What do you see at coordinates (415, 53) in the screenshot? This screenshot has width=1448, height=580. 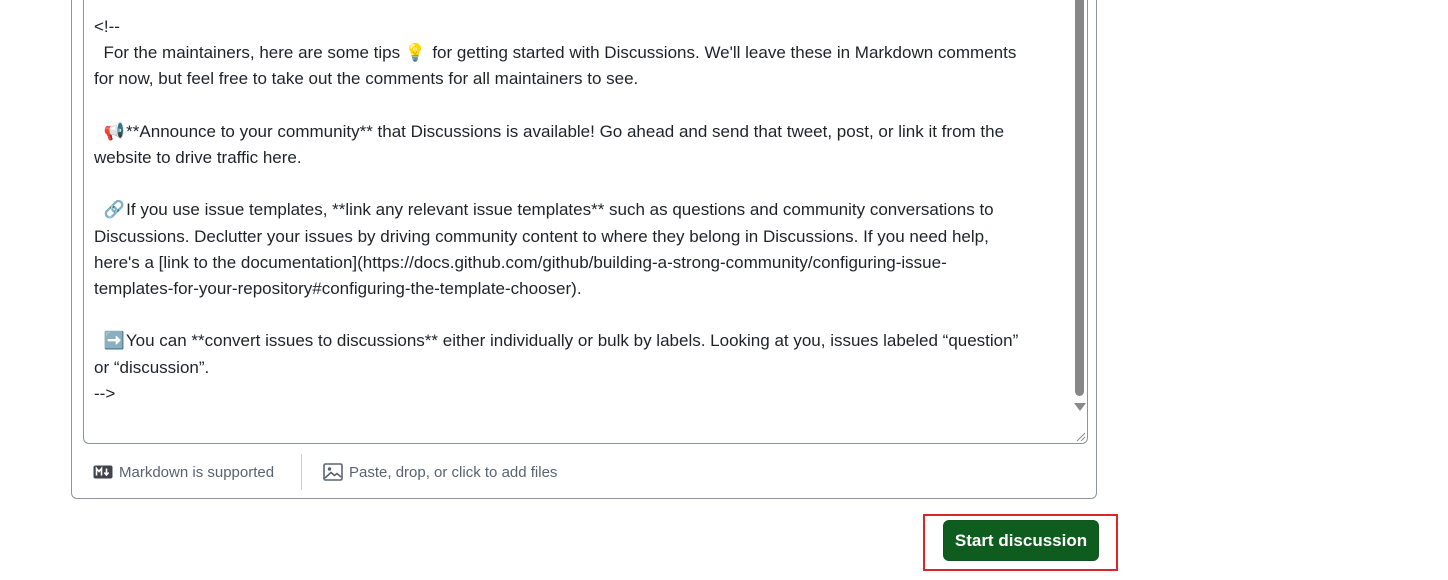 I see `lightbulb-icon: 💡` at bounding box center [415, 53].